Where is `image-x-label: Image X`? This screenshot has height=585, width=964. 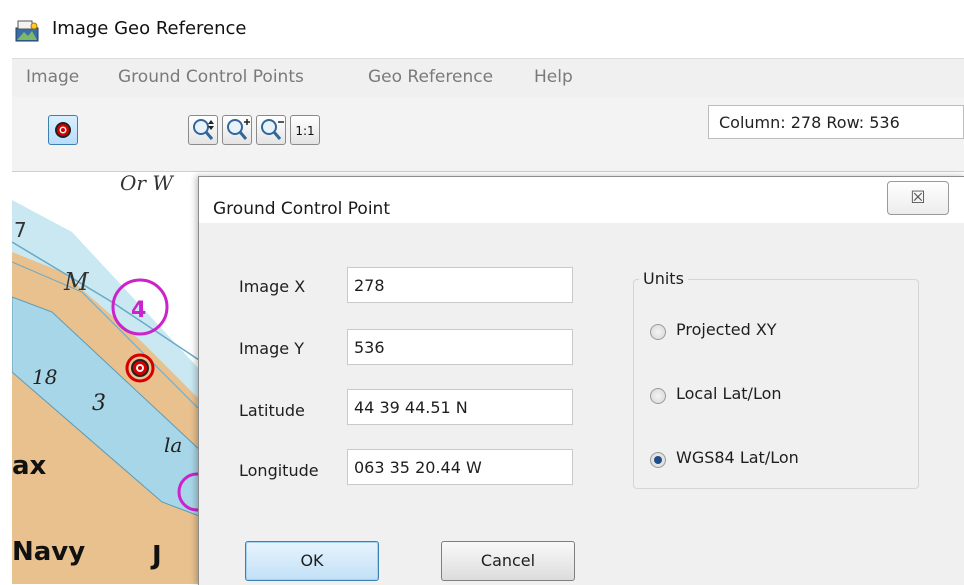 image-x-label: Image X is located at coordinates (272, 286).